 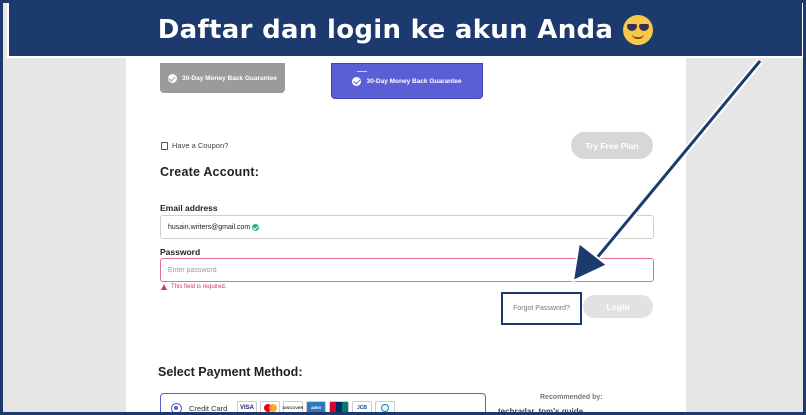 What do you see at coordinates (385, 29) in the screenshot?
I see `banner-title: Daftar dan login ke akun Anda` at bounding box center [385, 29].